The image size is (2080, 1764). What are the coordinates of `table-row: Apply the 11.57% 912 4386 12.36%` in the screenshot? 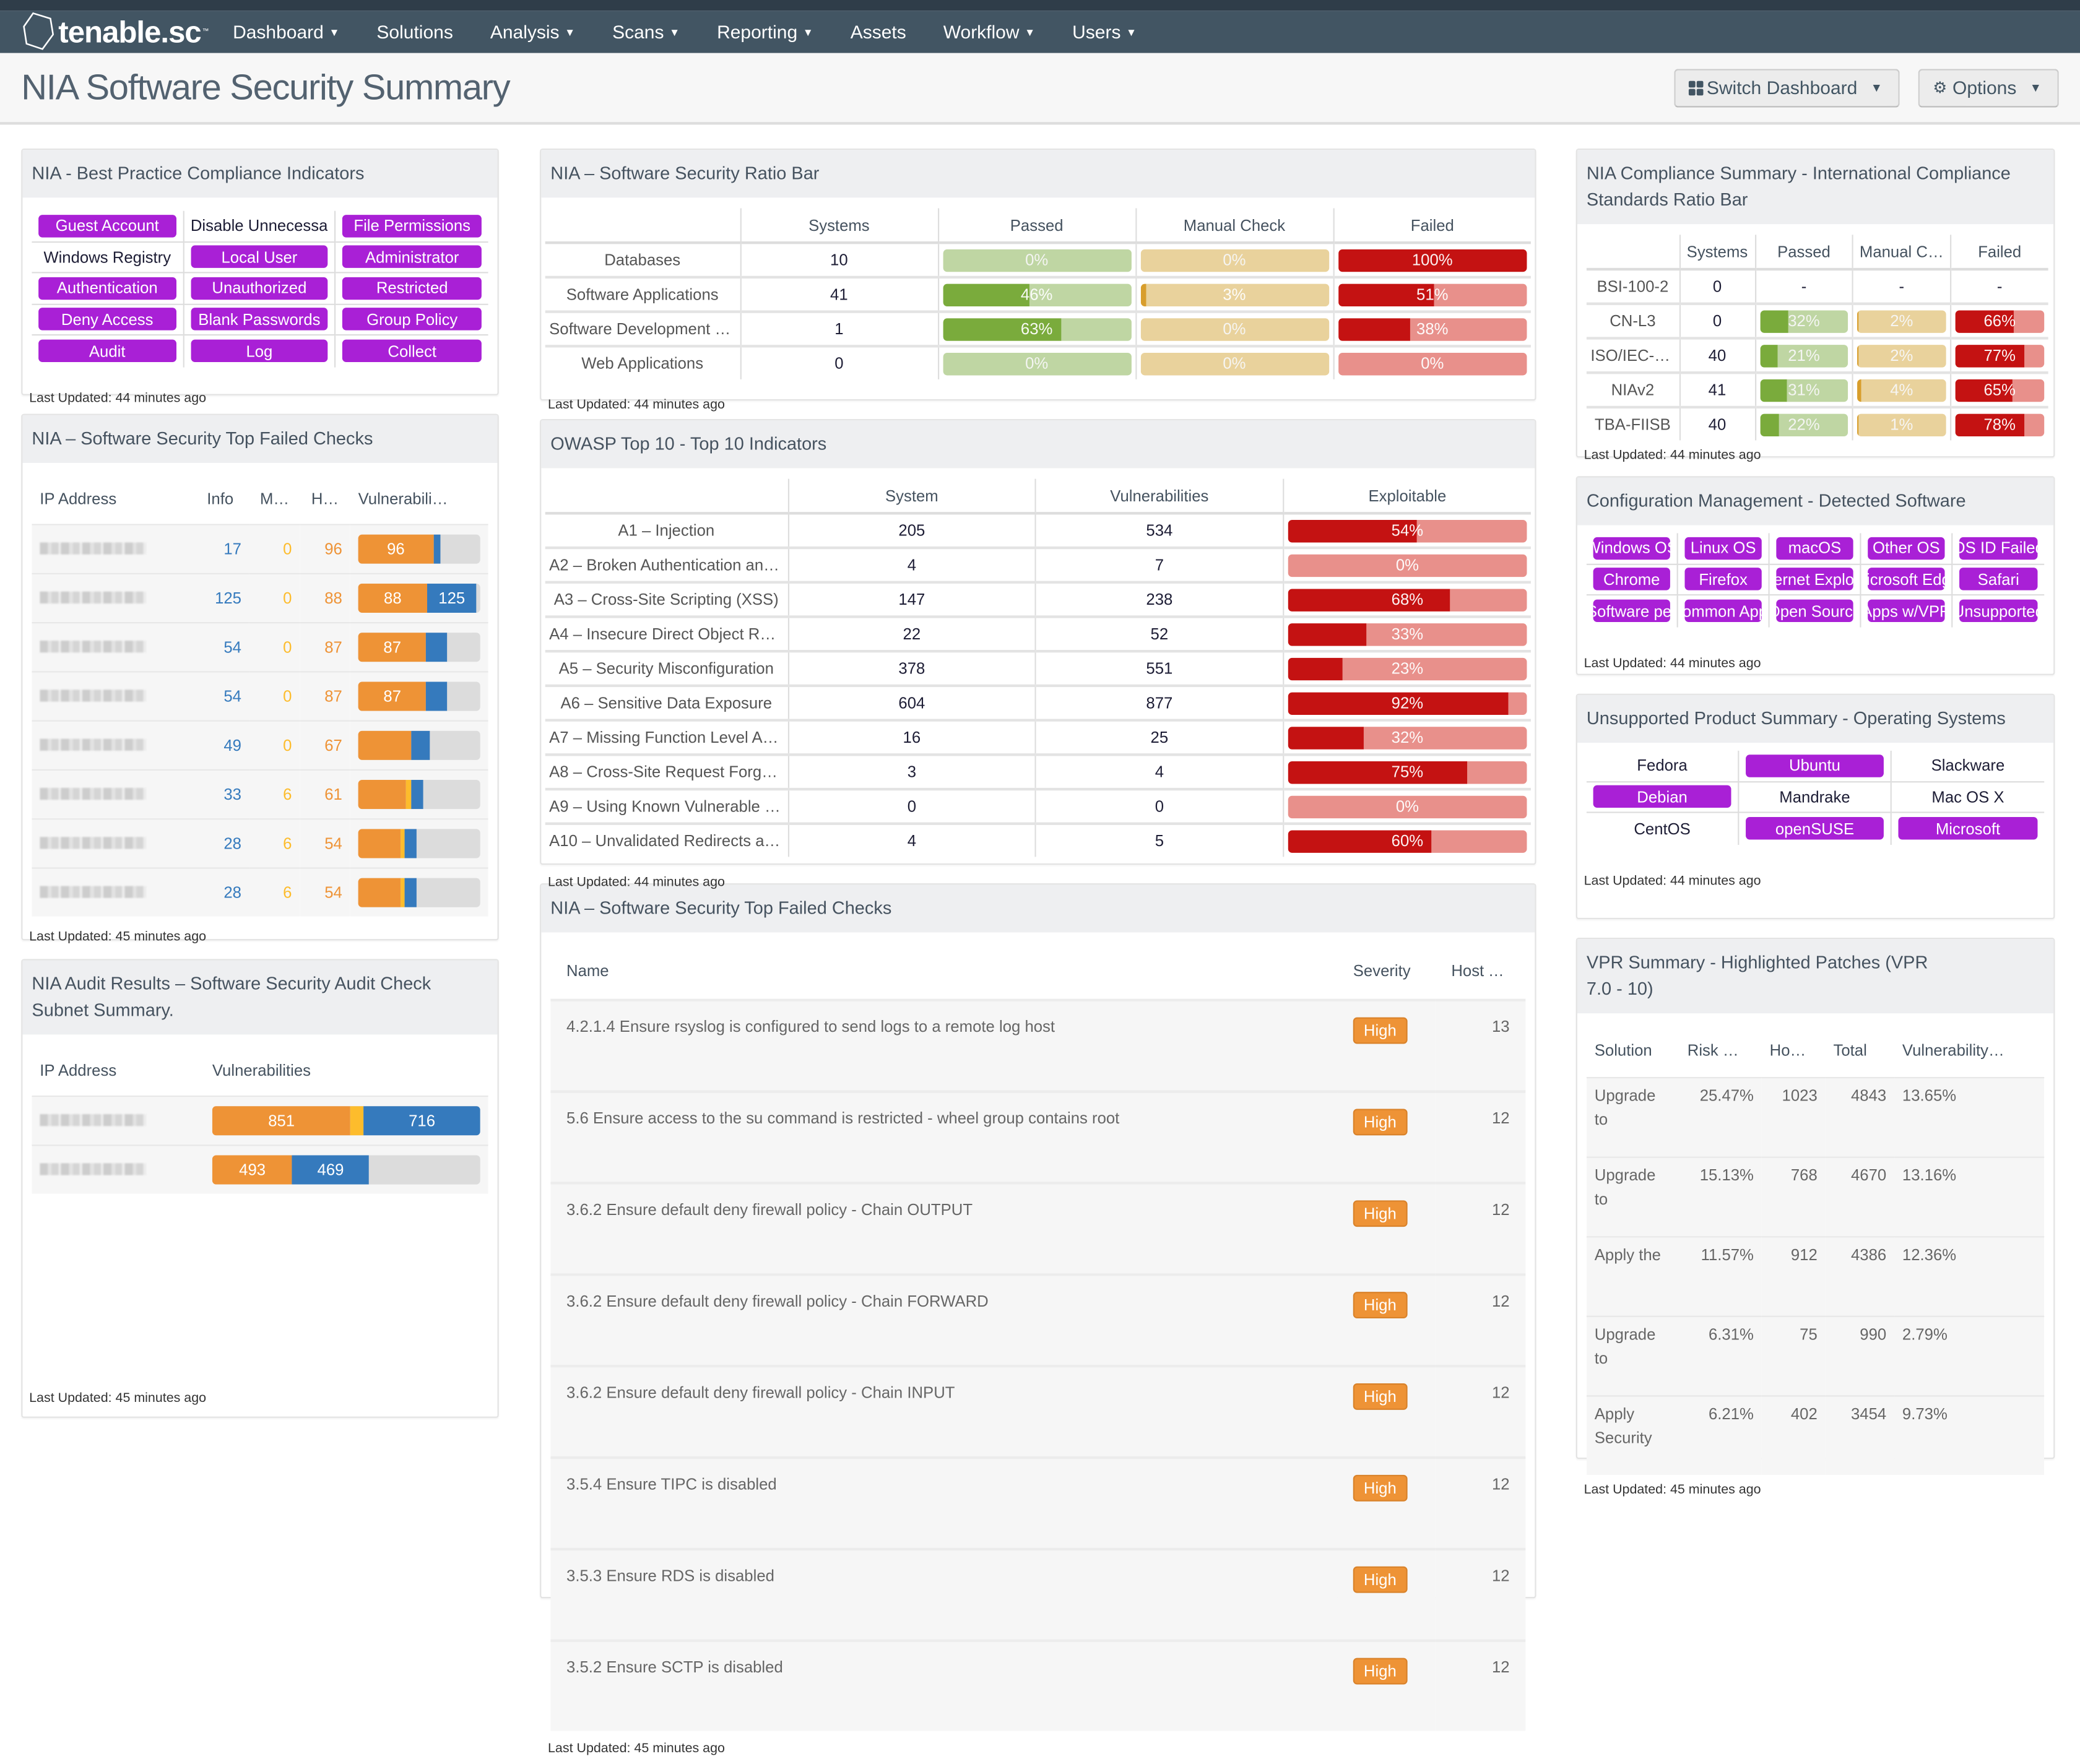 It's located at (1816, 1276).